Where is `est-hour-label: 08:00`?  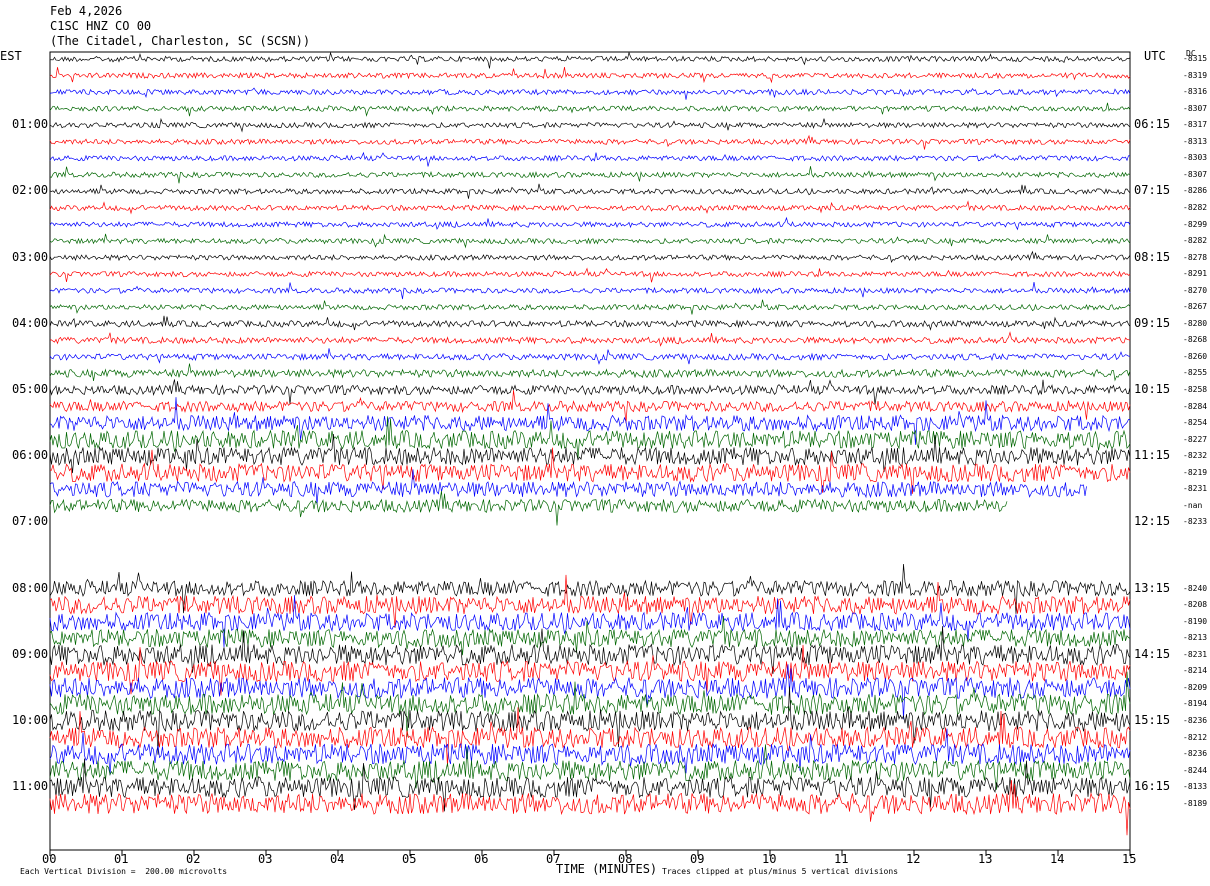 est-hour-label: 08:00 is located at coordinates (30, 587).